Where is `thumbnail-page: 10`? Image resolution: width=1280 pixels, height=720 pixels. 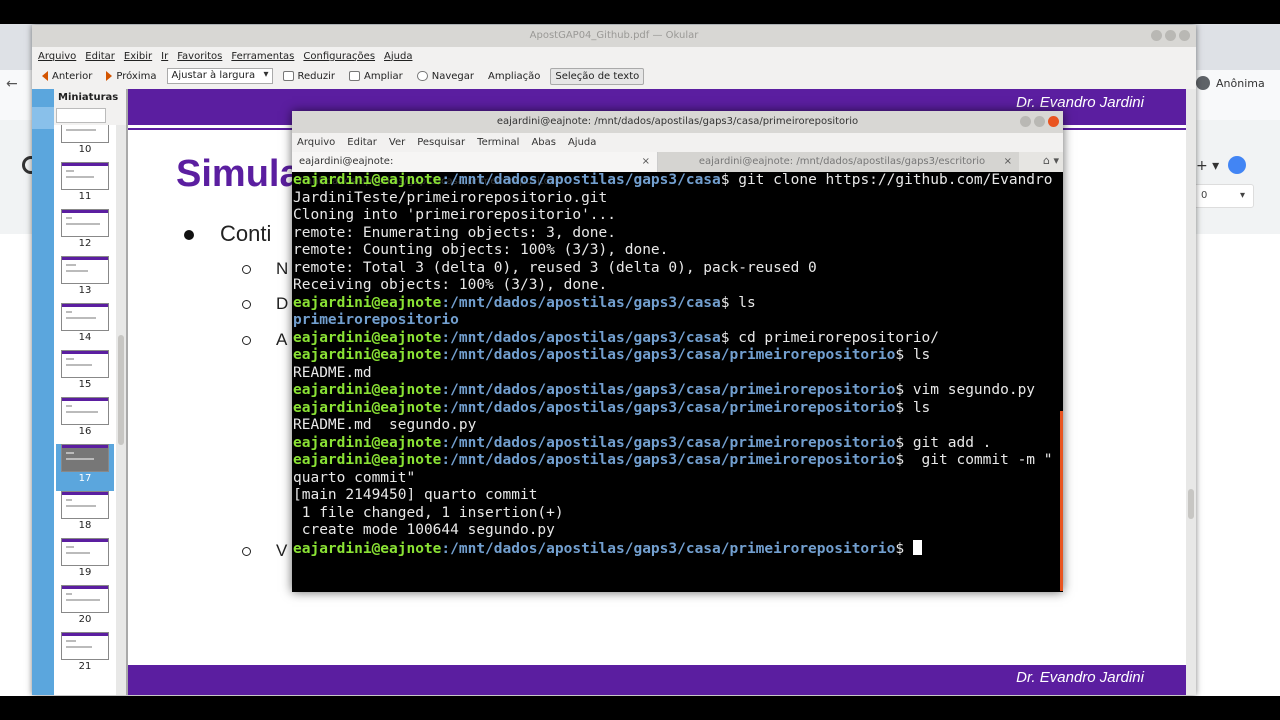
thumbnail-page: 10 is located at coordinates (85, 143).